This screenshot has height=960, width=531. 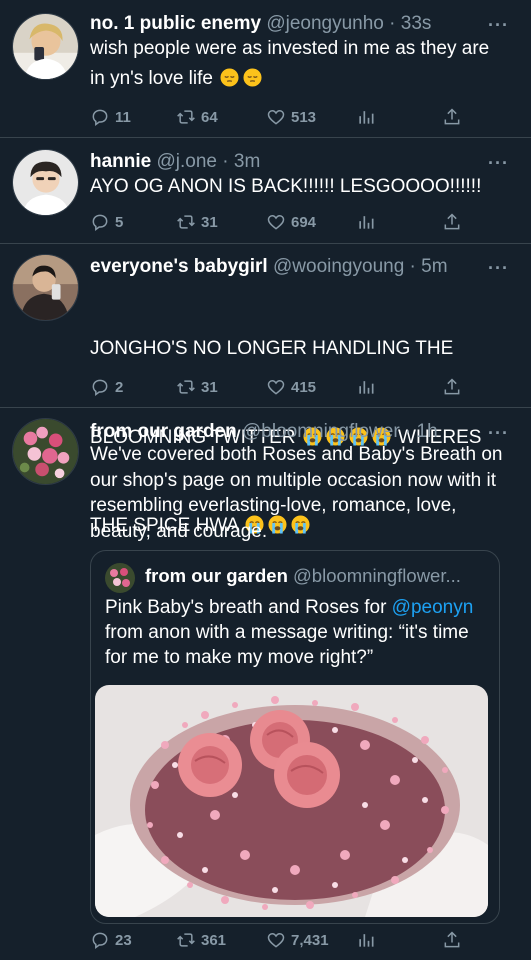 I want to click on display-name: no. 1 public enemy, so click(x=175, y=23).